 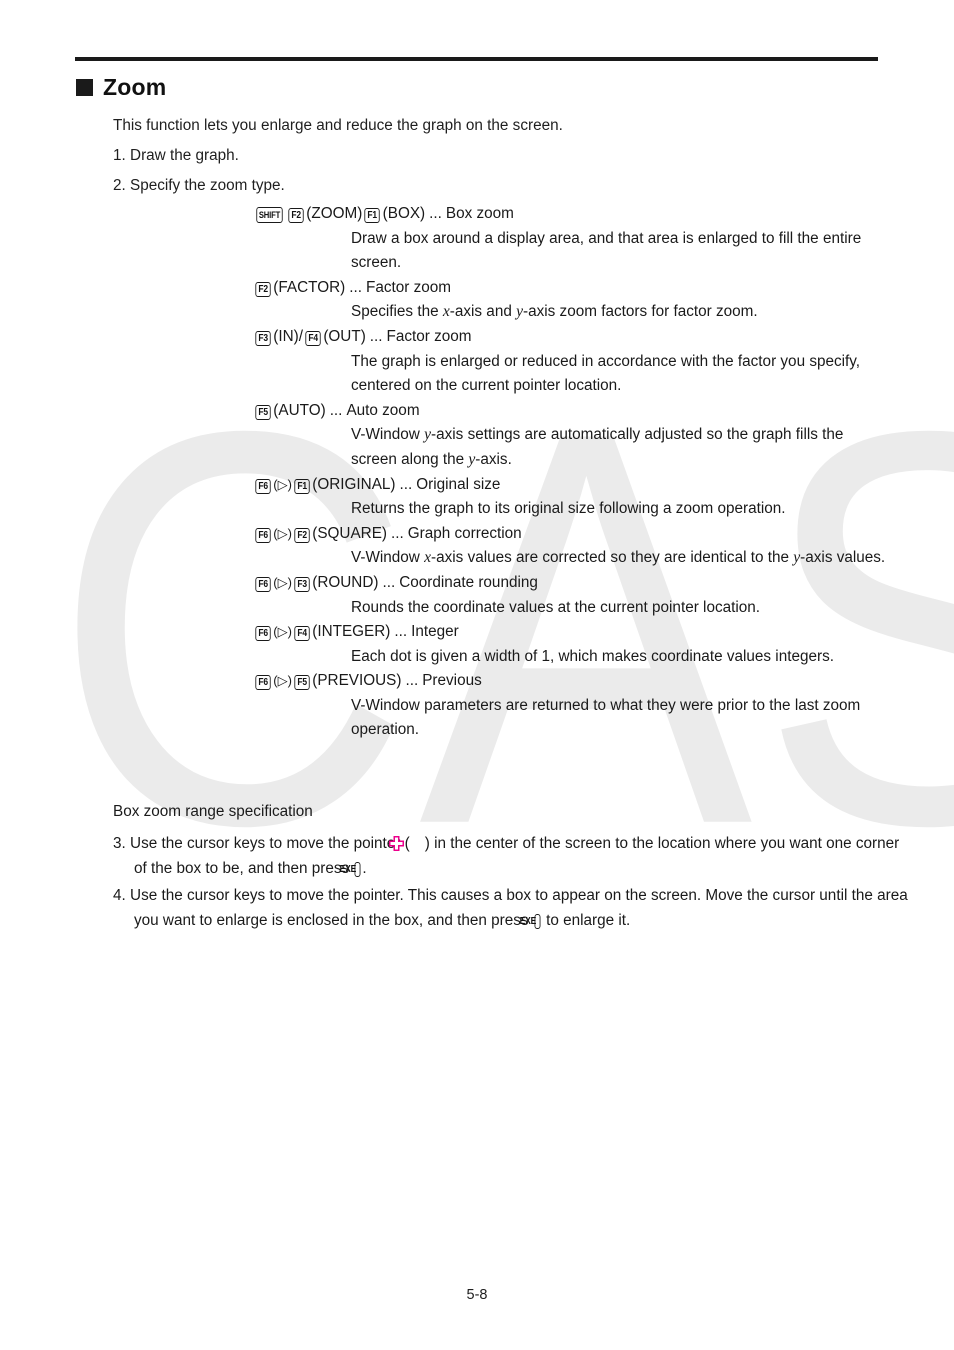 I want to click on spec-title-auto: Auto zoom, so click(x=383, y=410).